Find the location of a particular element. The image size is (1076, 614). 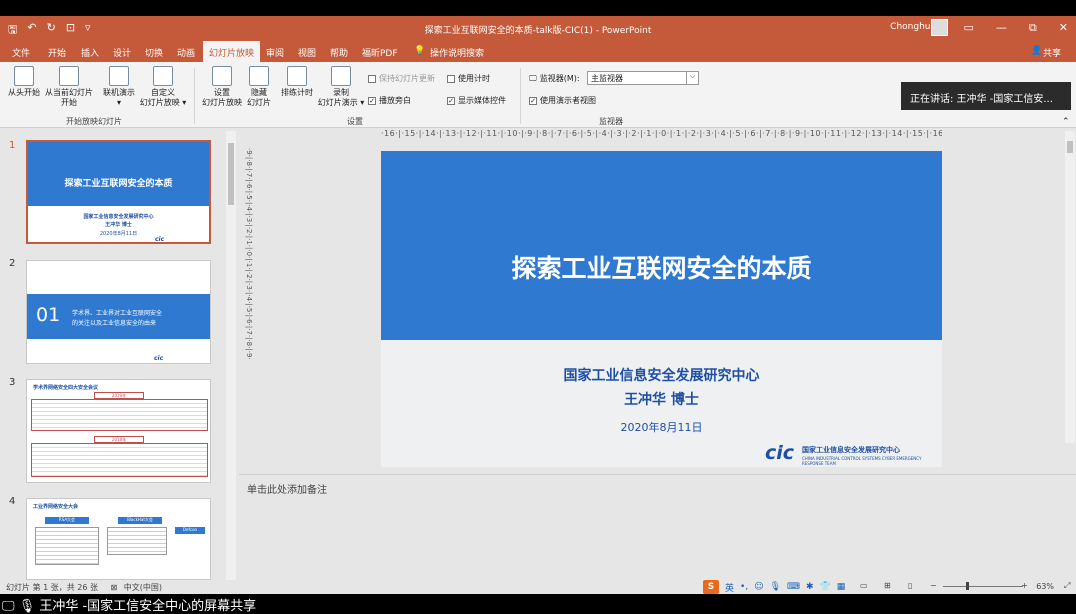

zoom-out-icon: − is located at coordinates (933, 585).